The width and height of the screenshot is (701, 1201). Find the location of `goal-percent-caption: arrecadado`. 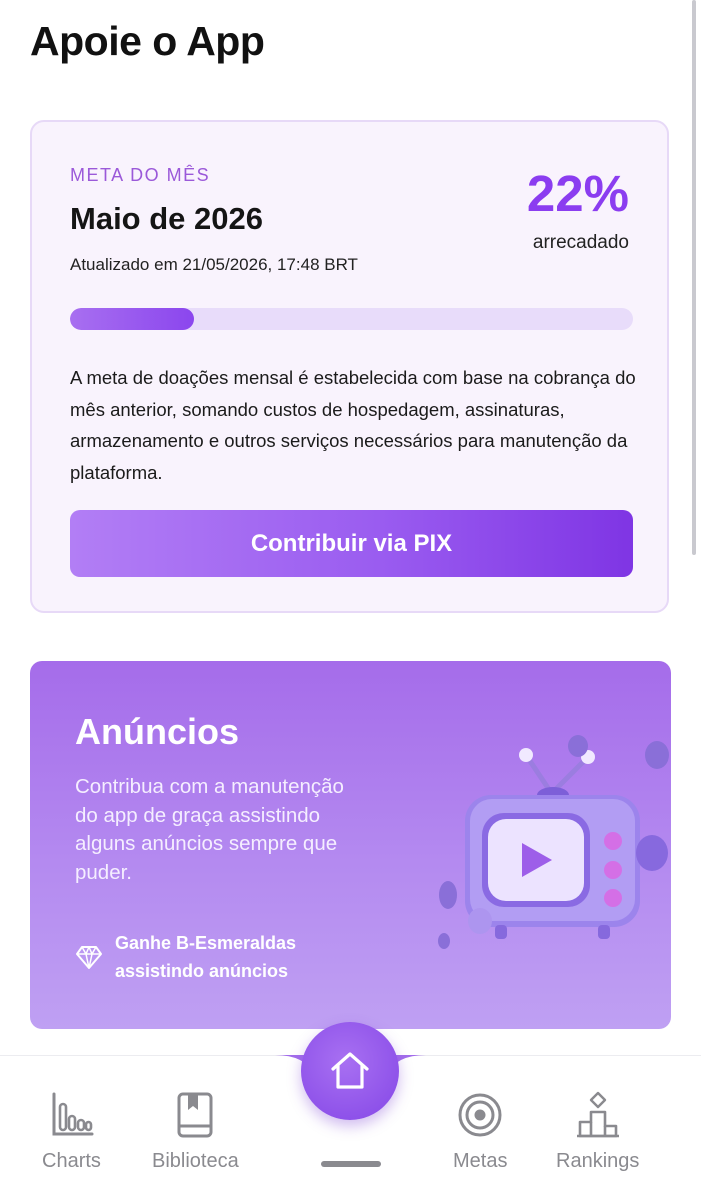

goal-percent-caption: arrecadado is located at coordinates (580, 242).